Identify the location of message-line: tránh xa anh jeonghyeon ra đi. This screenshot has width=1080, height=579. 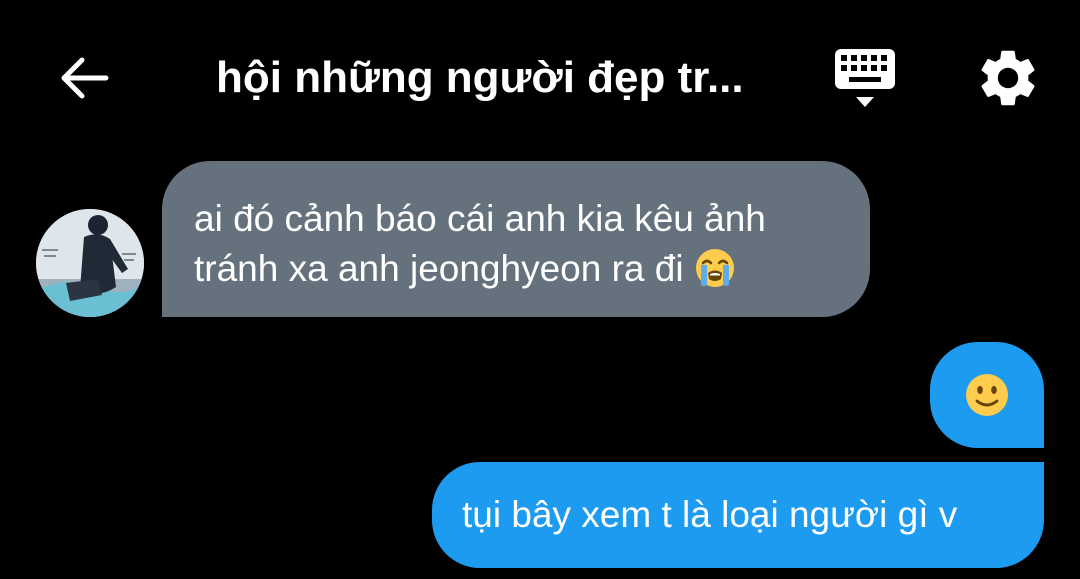
(517, 269).